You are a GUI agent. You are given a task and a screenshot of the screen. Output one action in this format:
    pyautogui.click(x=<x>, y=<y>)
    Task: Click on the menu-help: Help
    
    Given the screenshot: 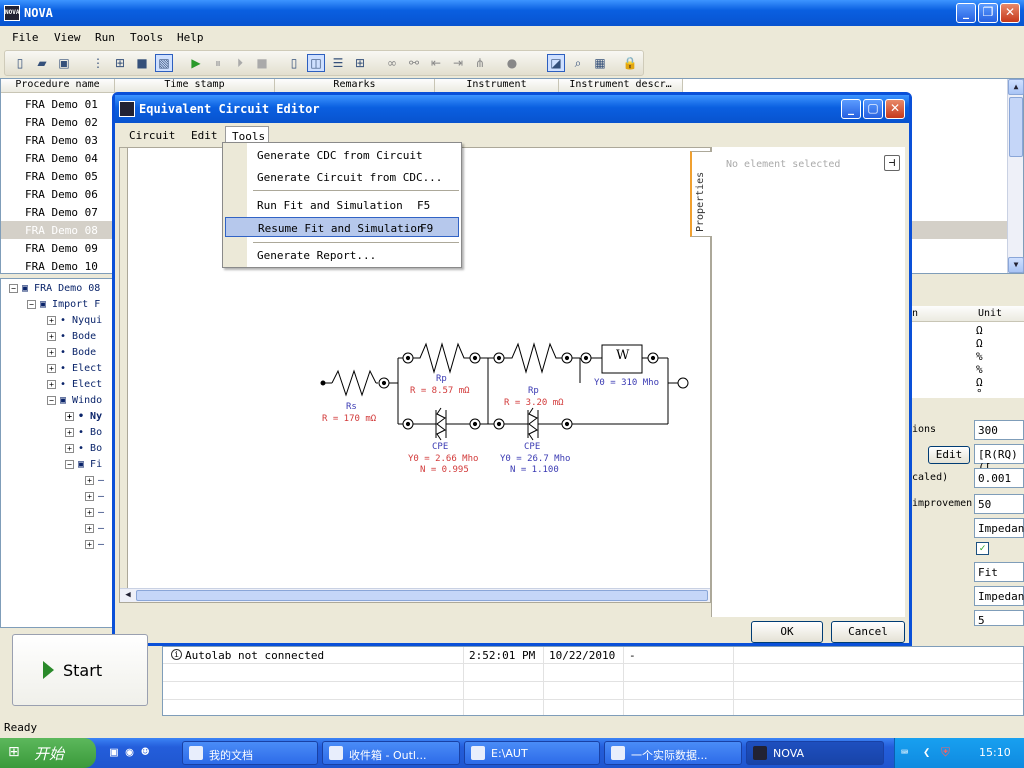 What is the action you would take?
    pyautogui.click(x=190, y=37)
    